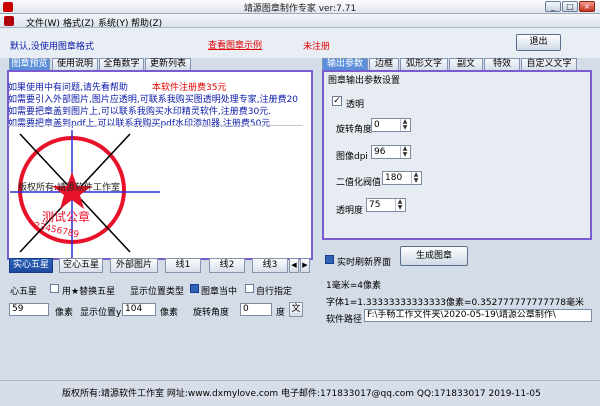 The image size is (600, 406). Describe the element at coordinates (478, 315) in the screenshot. I see `software-path-field: F:\手畅工作文件夹\2020-05-19\靖源公章制作\` at that location.